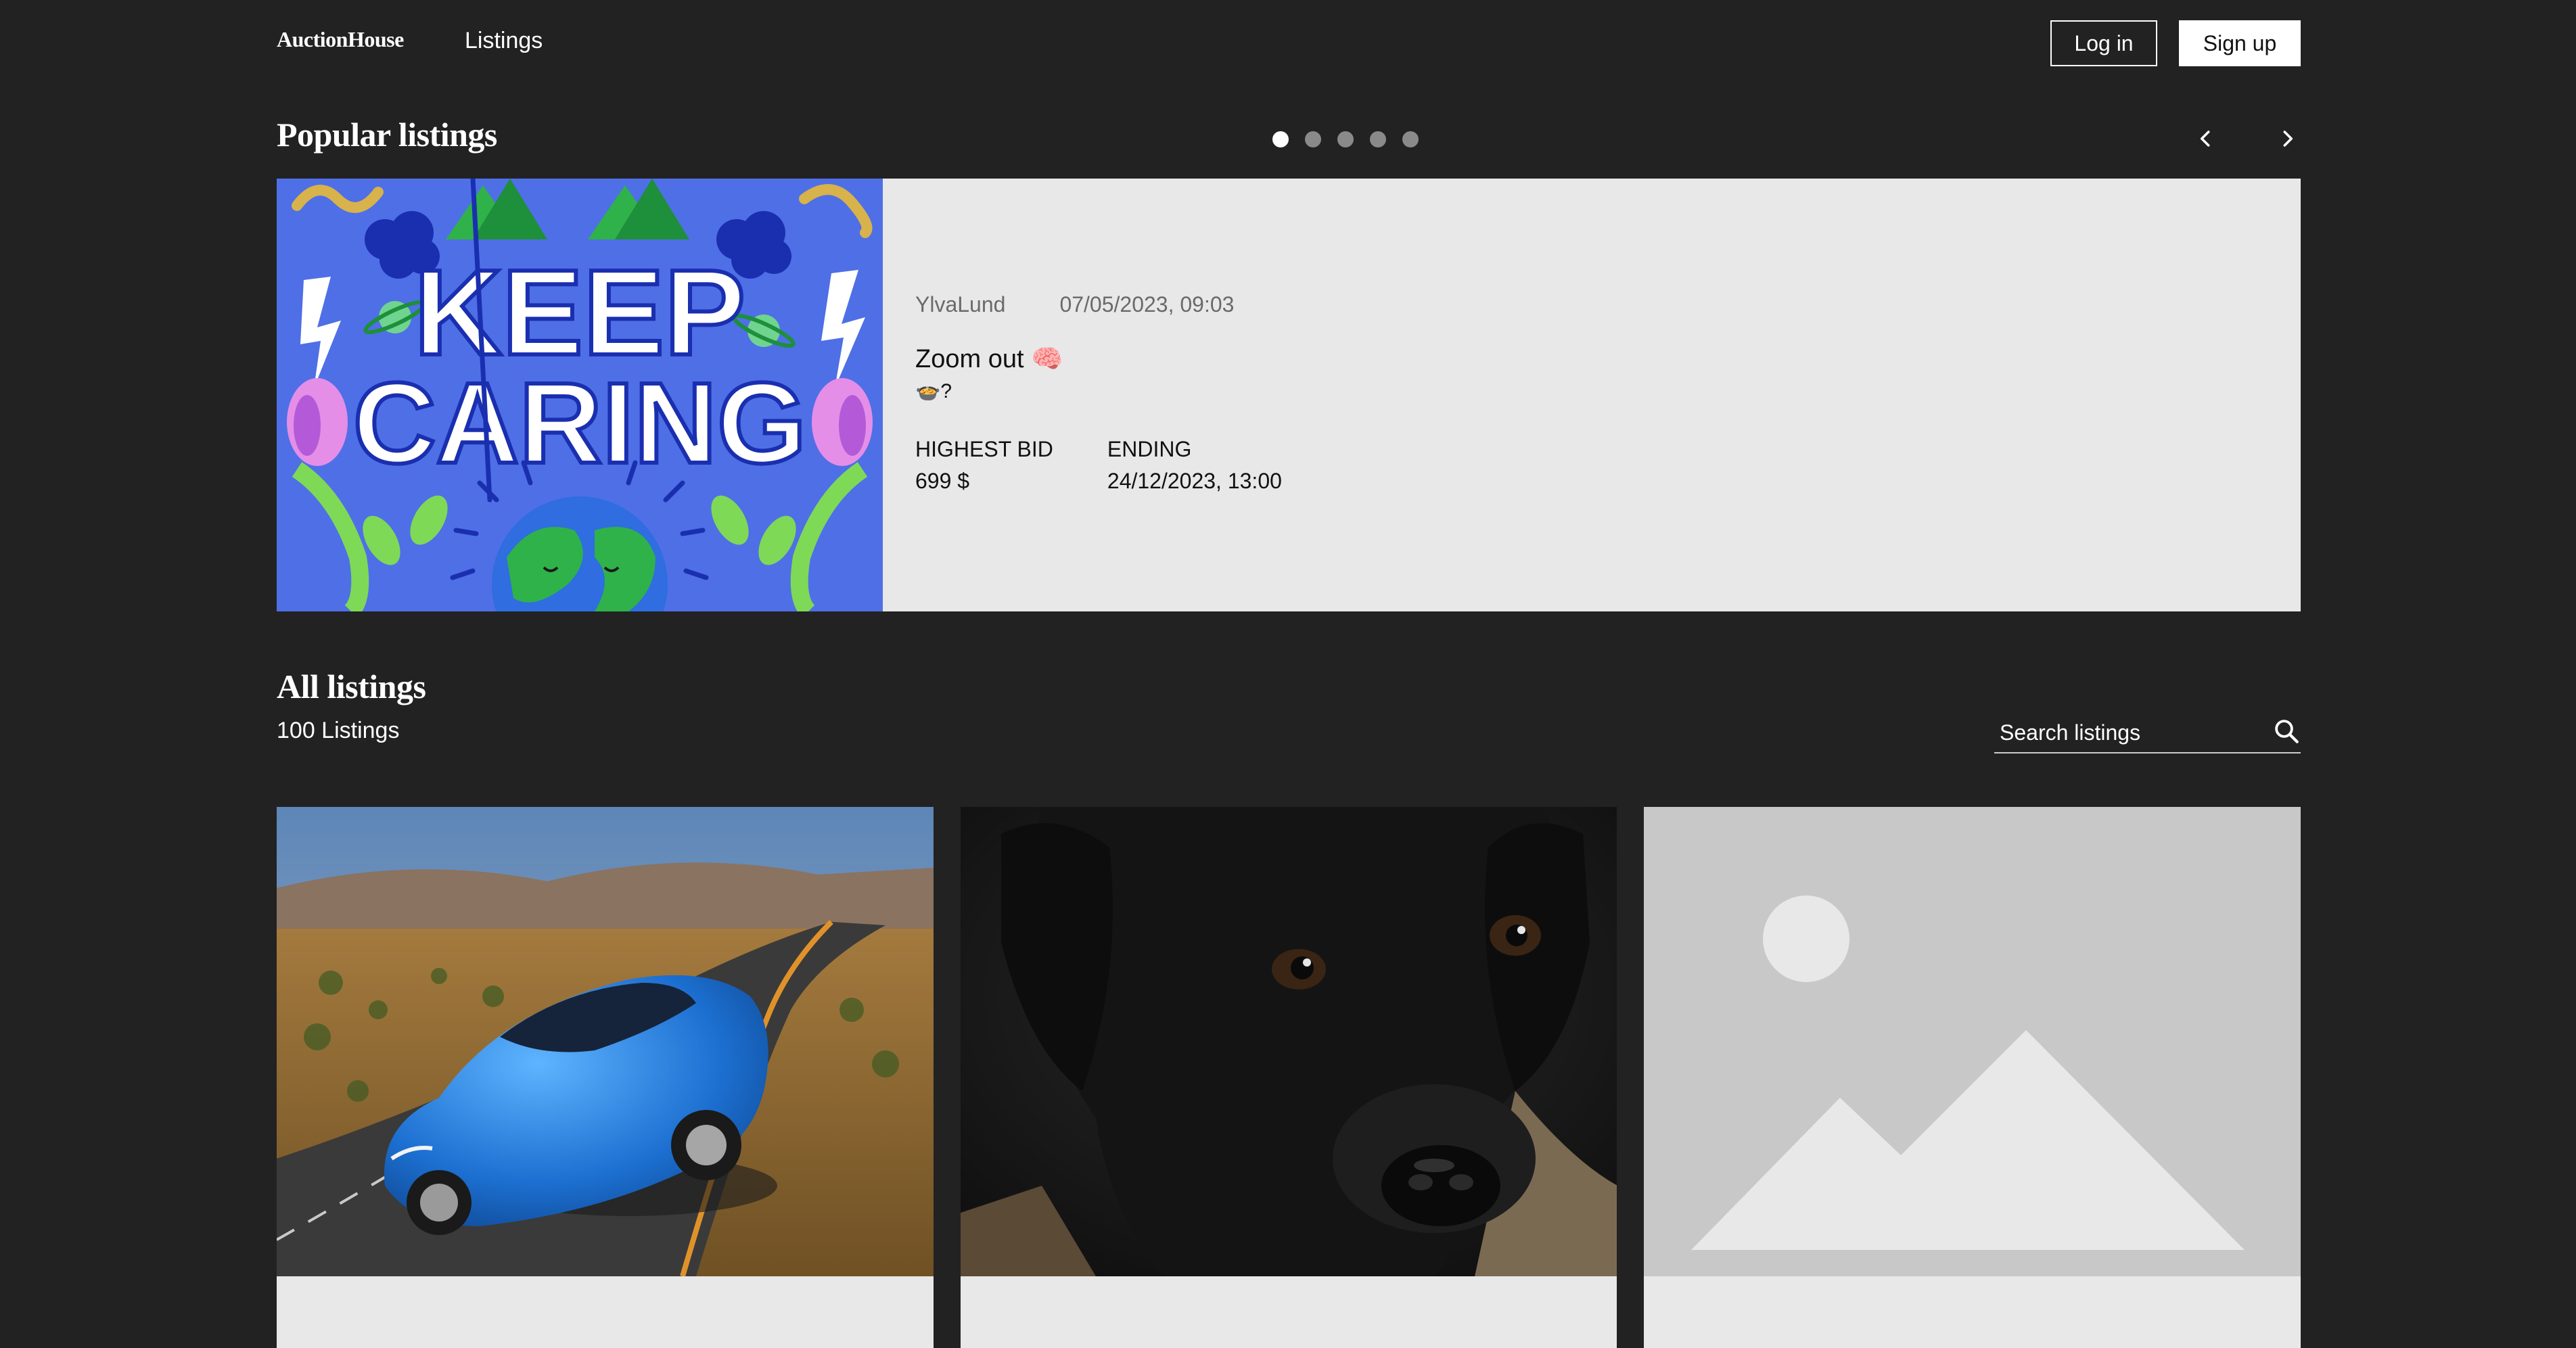 The image size is (2576, 1348). What do you see at coordinates (2103, 43) in the screenshot?
I see `login-button: Log in` at bounding box center [2103, 43].